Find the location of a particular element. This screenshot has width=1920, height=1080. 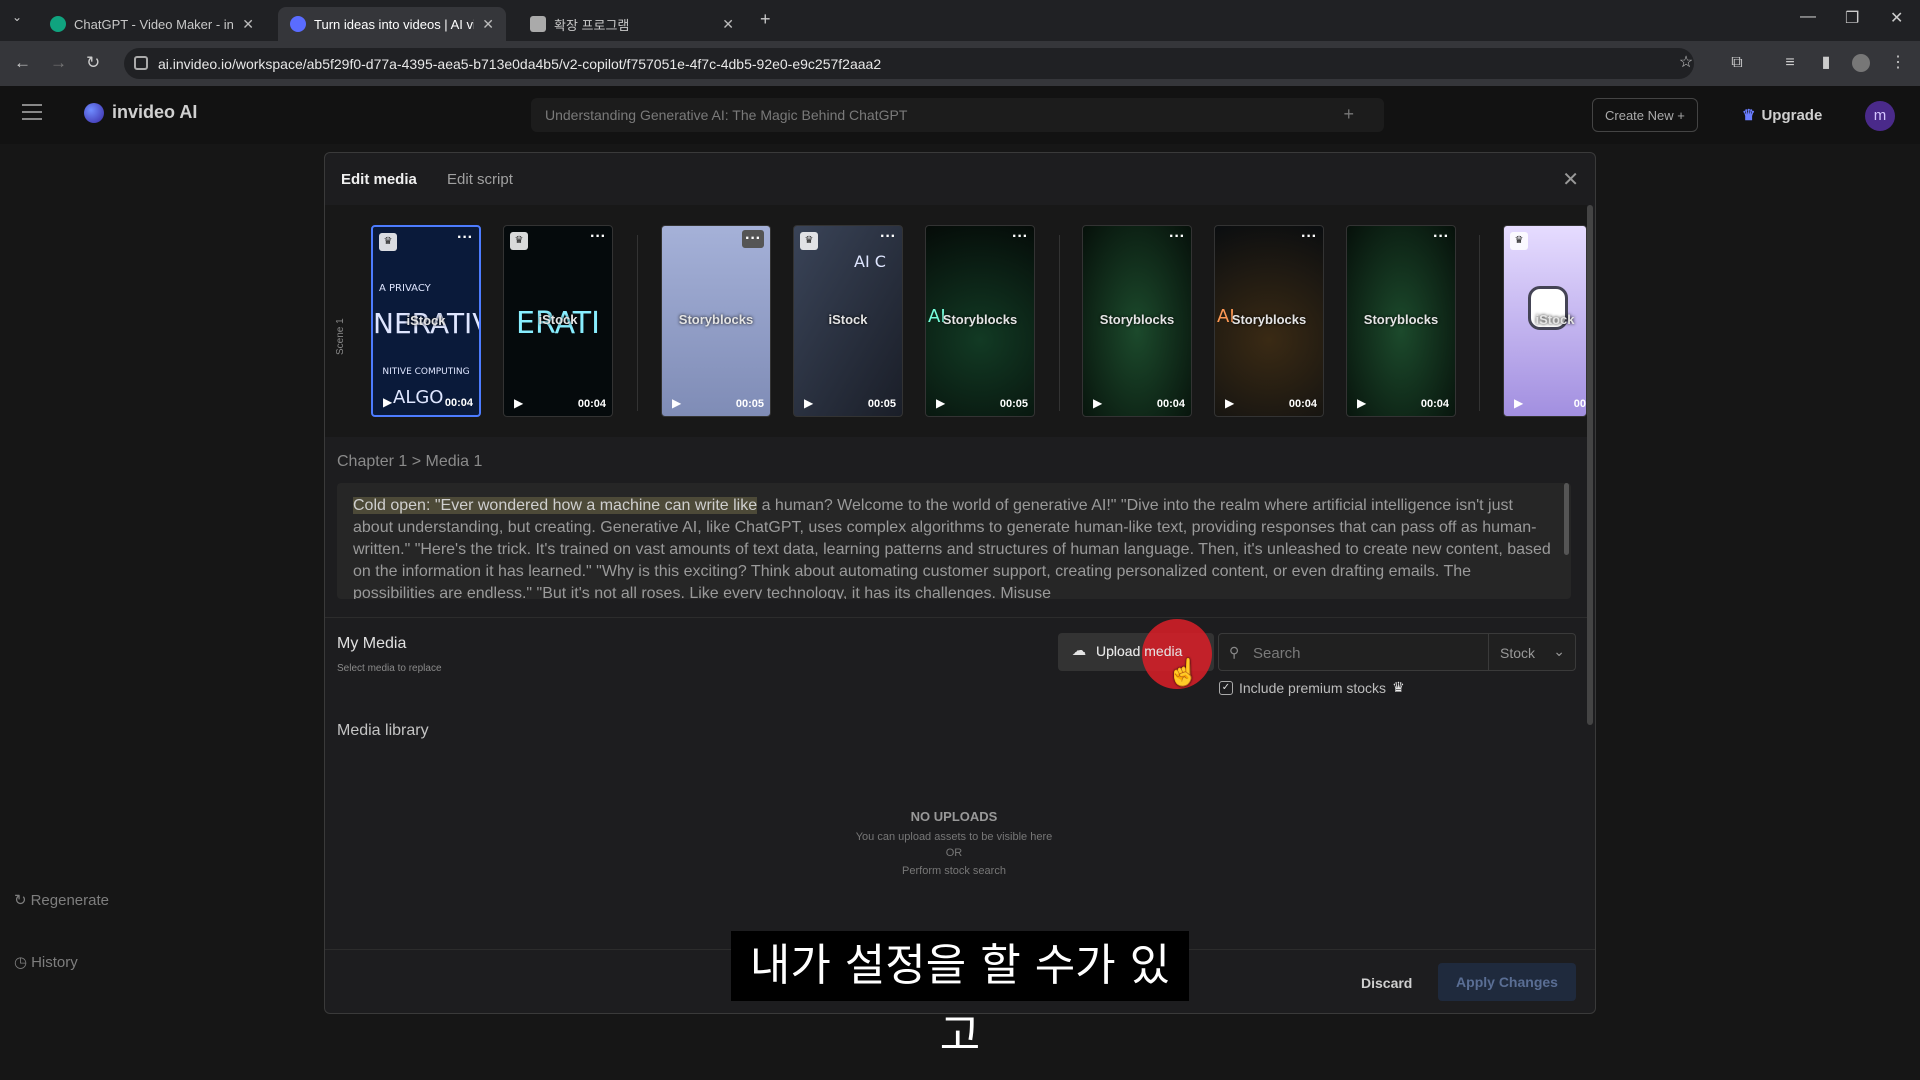

include-premium-label: Include premium stocks is located at coordinates (1313, 687).